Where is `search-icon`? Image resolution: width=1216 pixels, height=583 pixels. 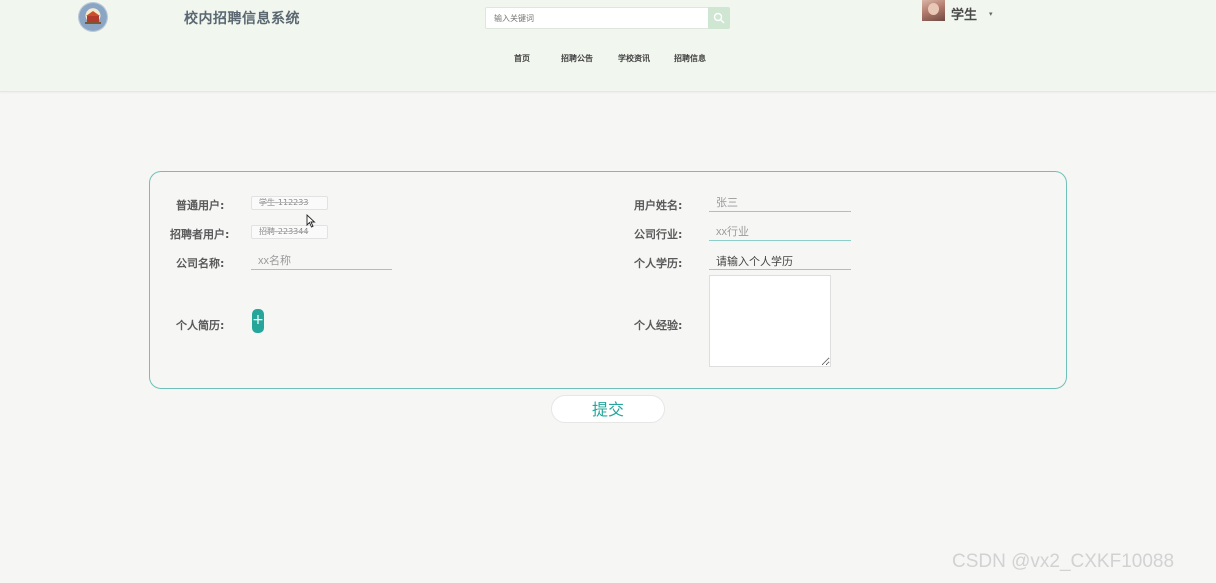
search-icon is located at coordinates (719, 18).